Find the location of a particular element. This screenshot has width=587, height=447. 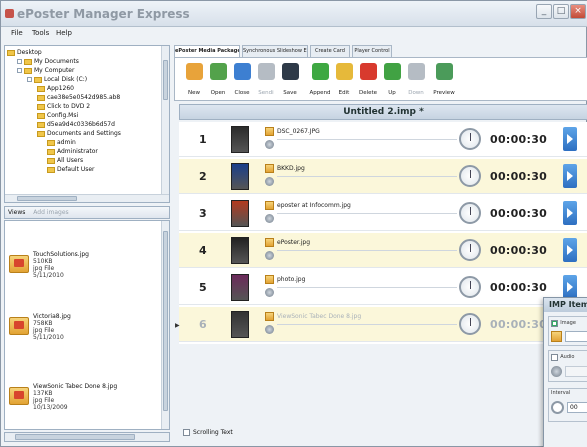

maximize-button: □ is located at coordinates (561, 11).